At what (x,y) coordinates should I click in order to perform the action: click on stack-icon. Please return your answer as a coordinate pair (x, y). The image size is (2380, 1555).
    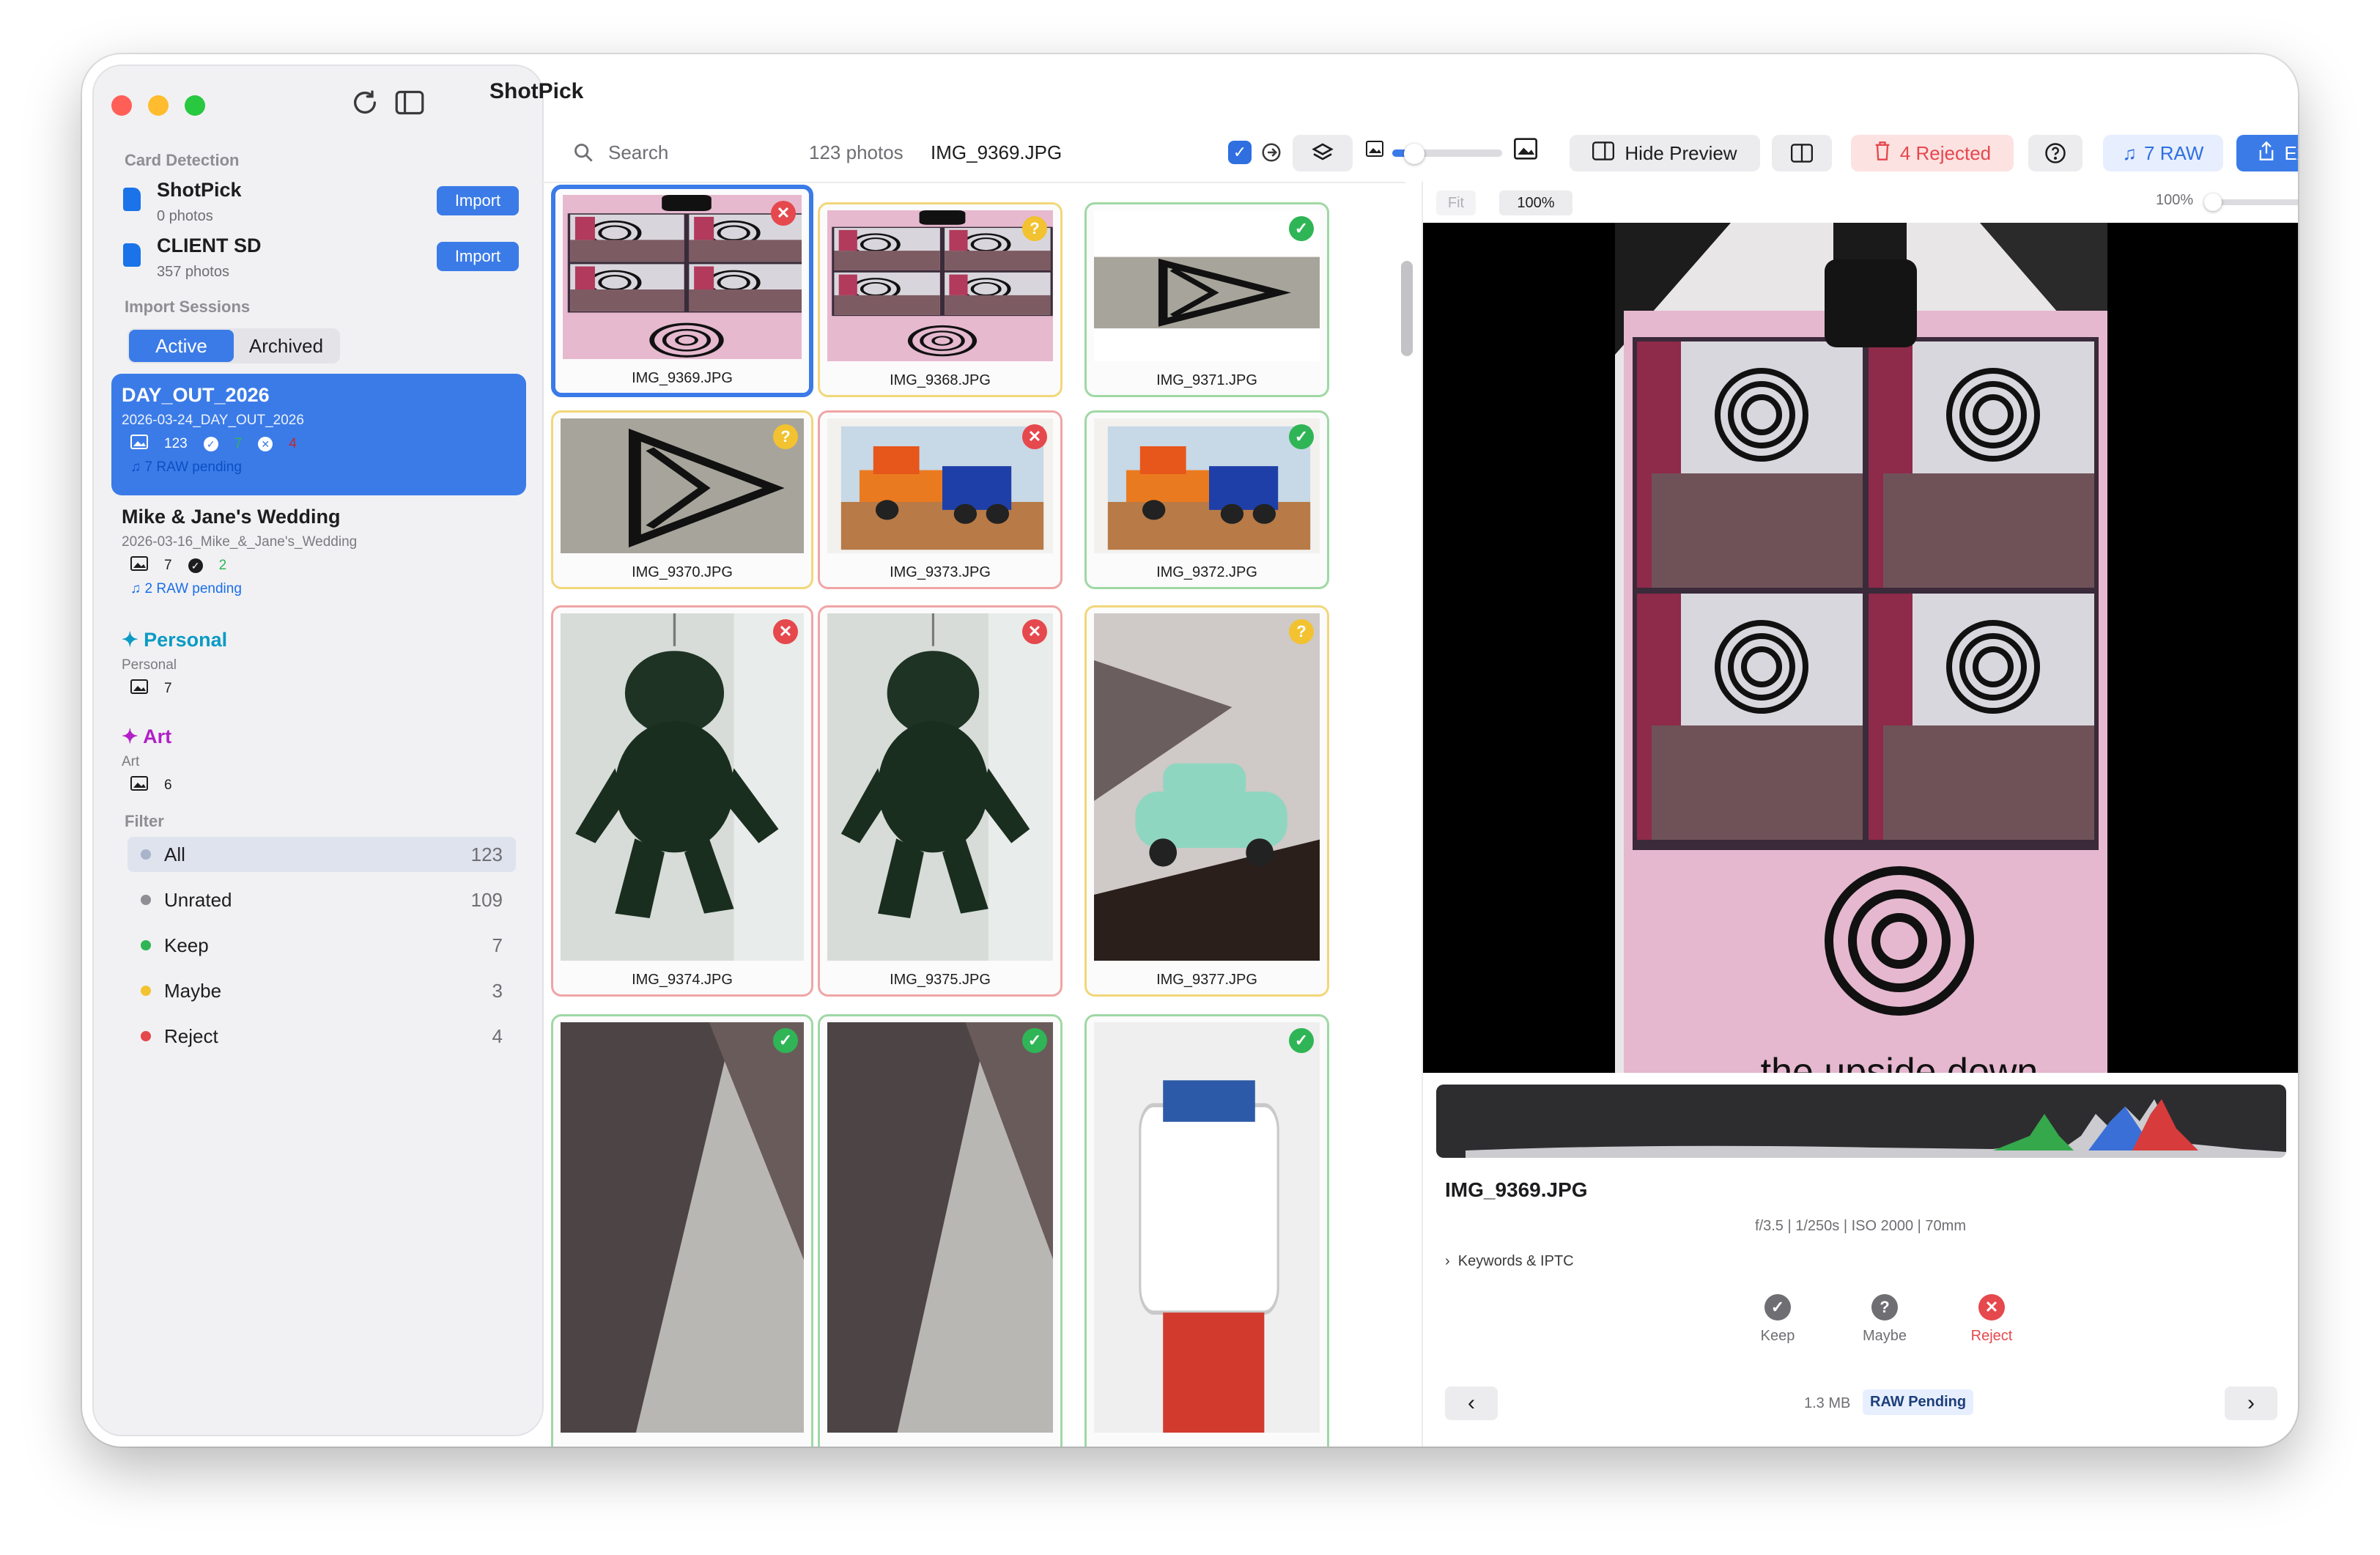
    Looking at the image, I should click on (1323, 153).